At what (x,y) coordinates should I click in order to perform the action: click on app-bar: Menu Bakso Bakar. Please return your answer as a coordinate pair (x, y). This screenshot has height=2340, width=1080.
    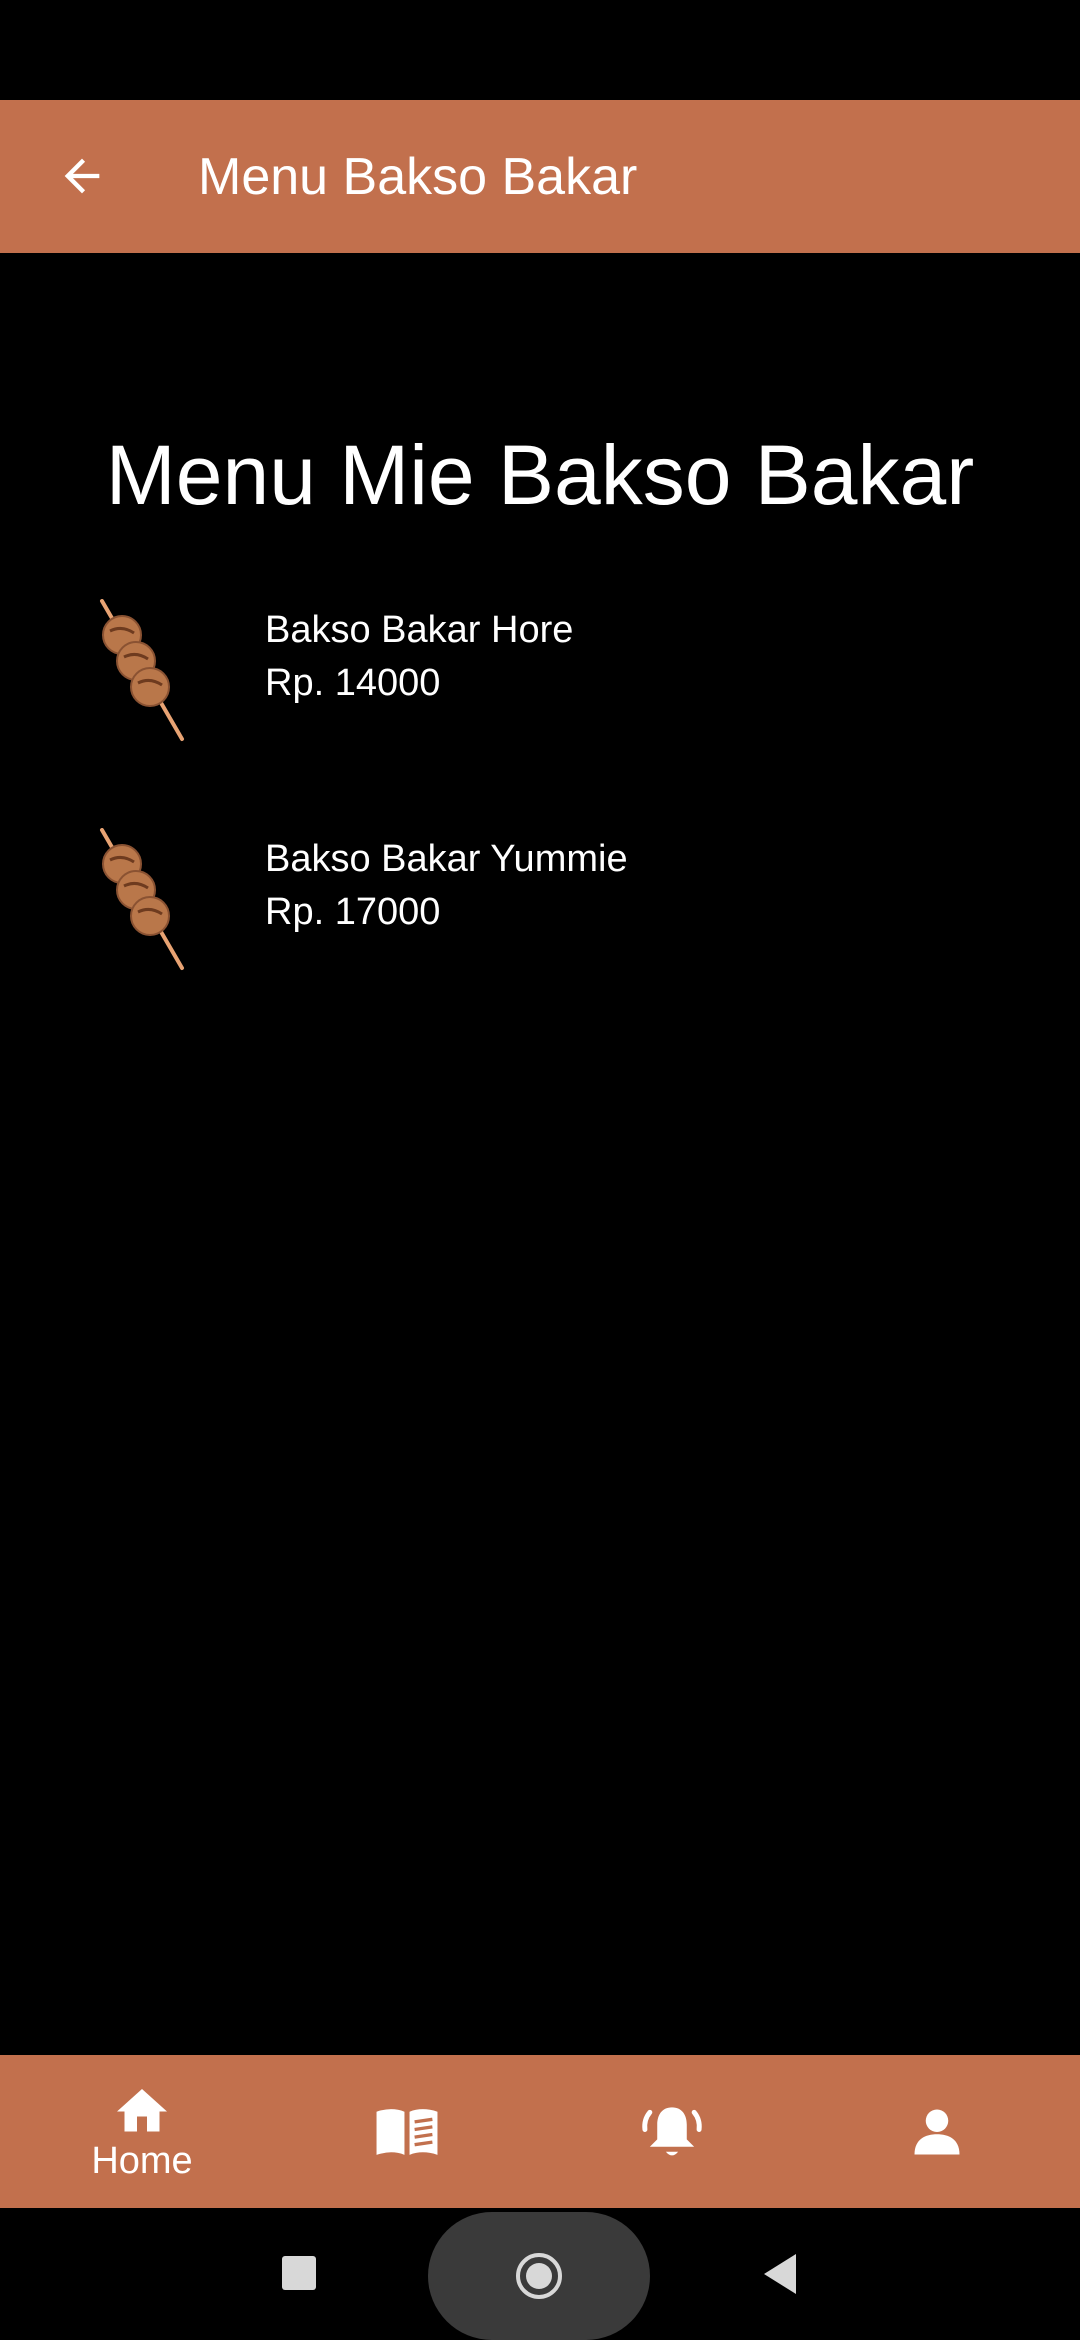
    Looking at the image, I should click on (540, 176).